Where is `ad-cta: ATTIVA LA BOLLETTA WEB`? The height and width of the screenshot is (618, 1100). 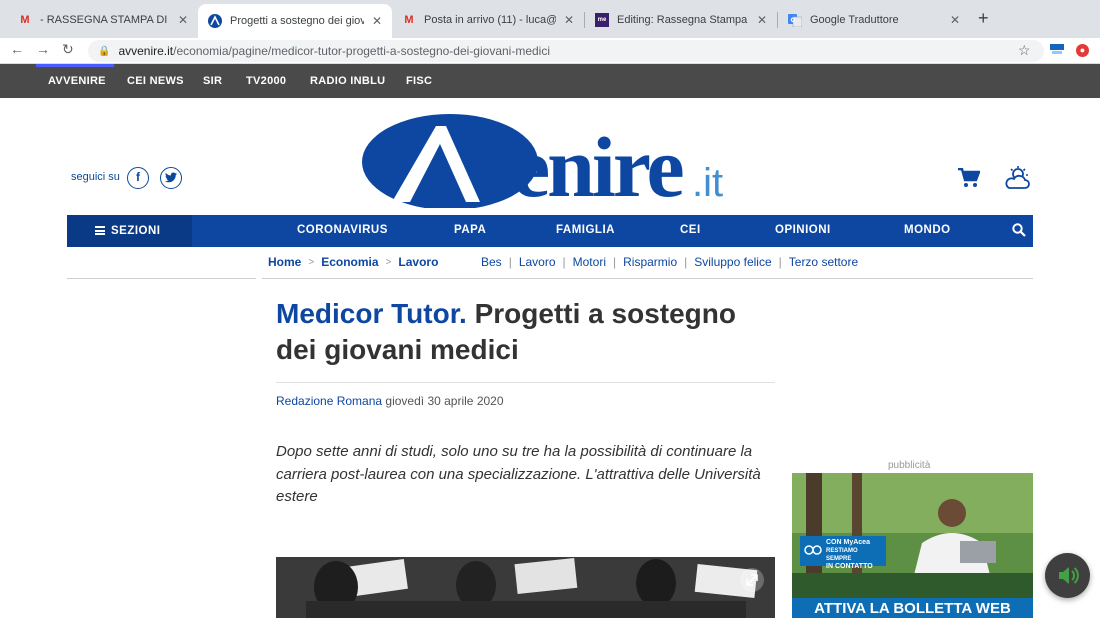
ad-cta: ATTIVA LA BOLLETTA WEB is located at coordinates (912, 608).